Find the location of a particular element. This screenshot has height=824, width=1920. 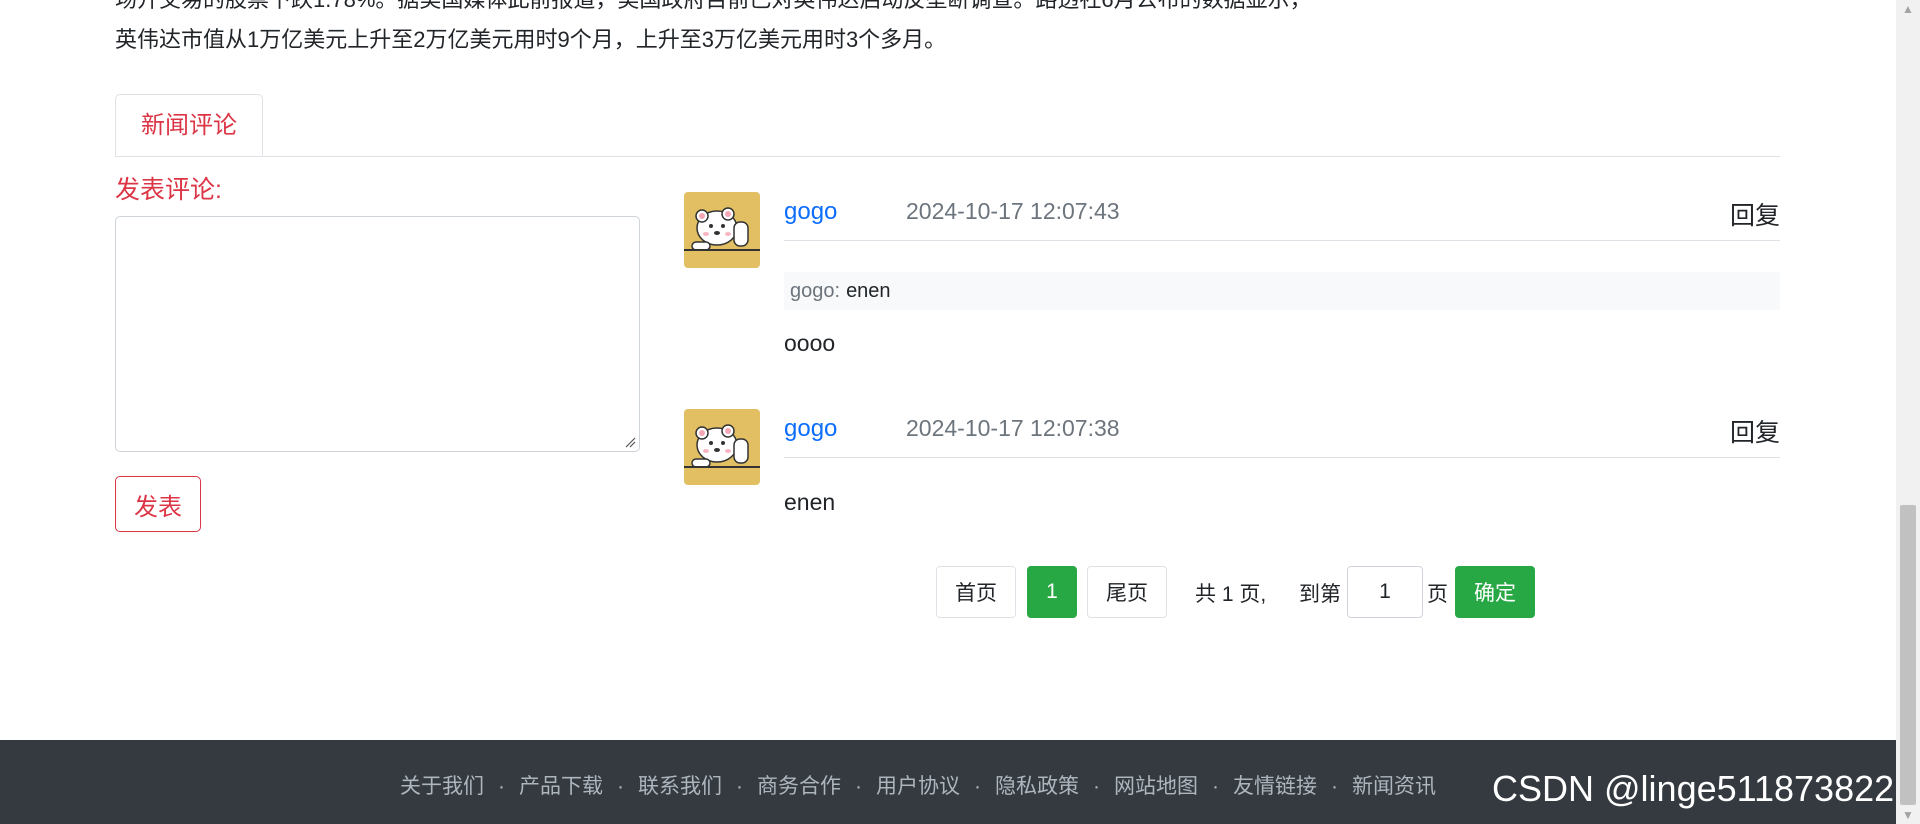

tab-news-comments: 新闻评论 is located at coordinates (189, 125).